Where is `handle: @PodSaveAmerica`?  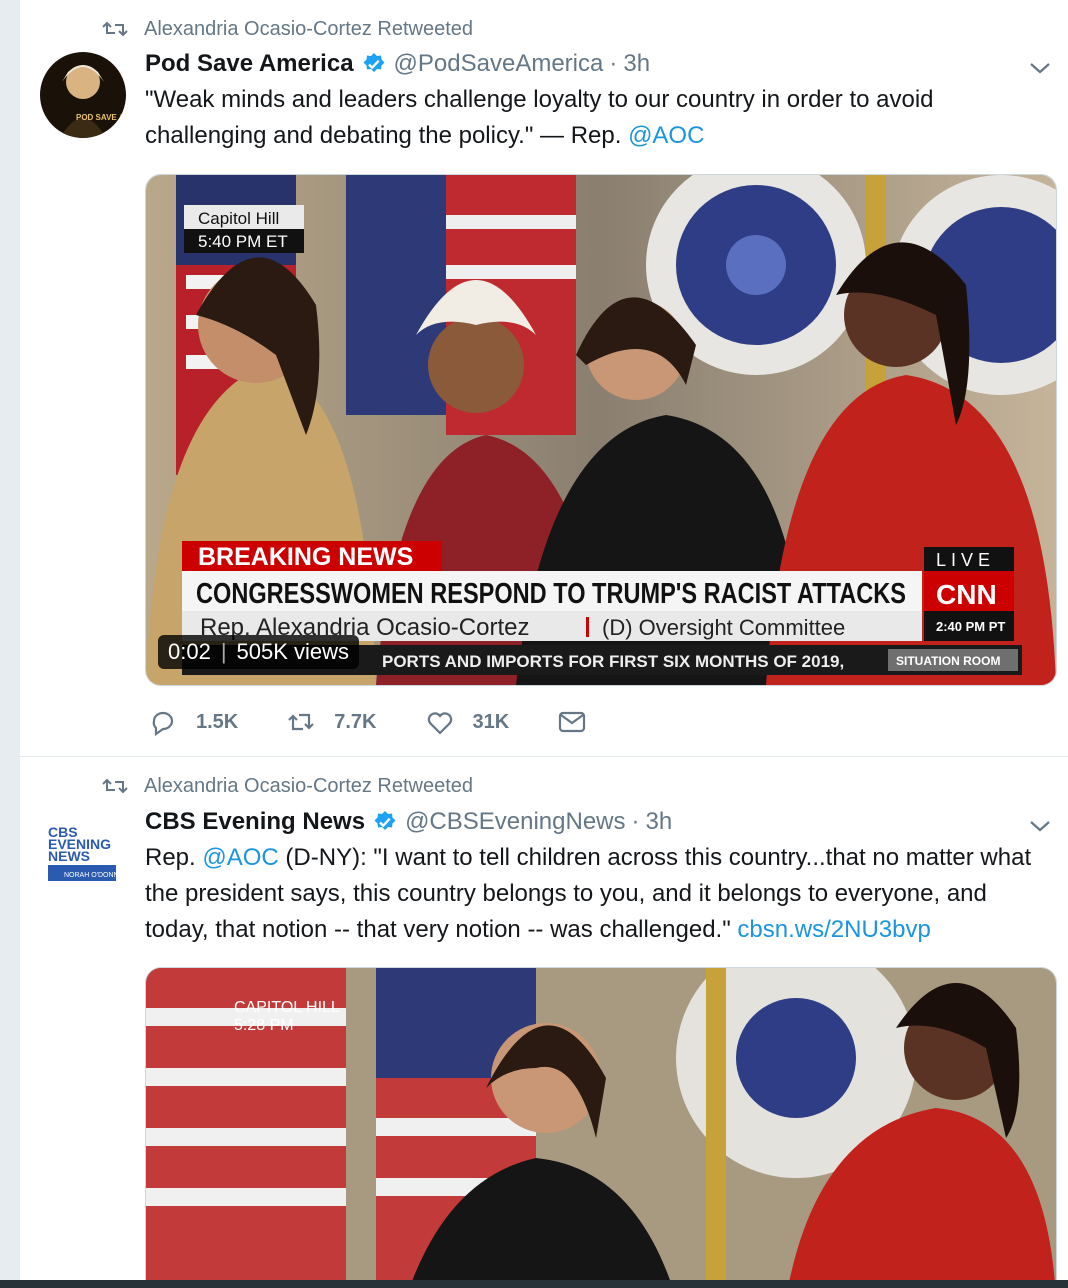 handle: @PodSaveAmerica is located at coordinates (499, 64).